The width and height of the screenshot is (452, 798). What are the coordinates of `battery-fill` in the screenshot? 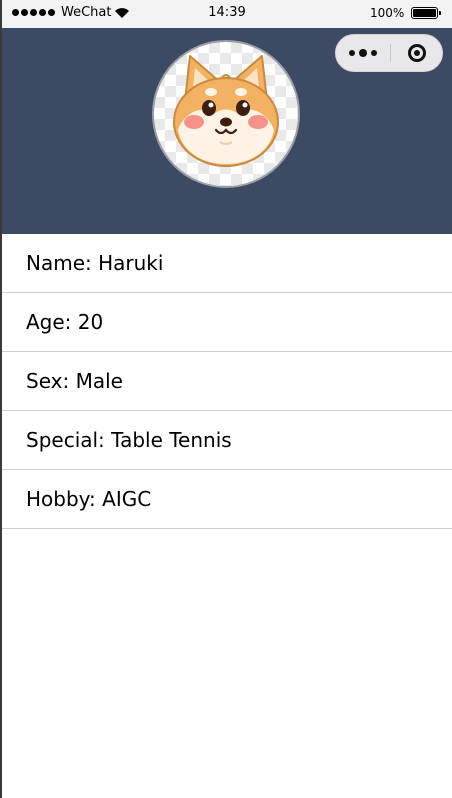 It's located at (424, 13).